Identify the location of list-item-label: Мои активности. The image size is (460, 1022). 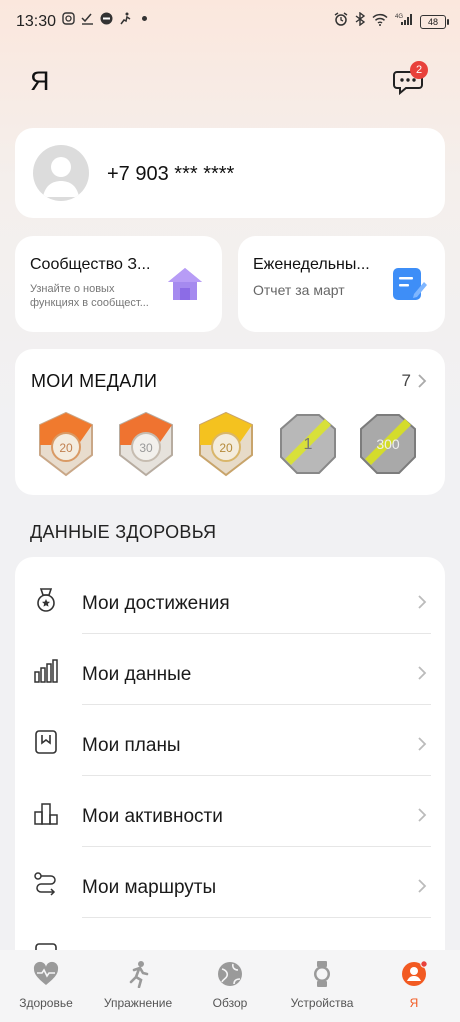
(152, 816).